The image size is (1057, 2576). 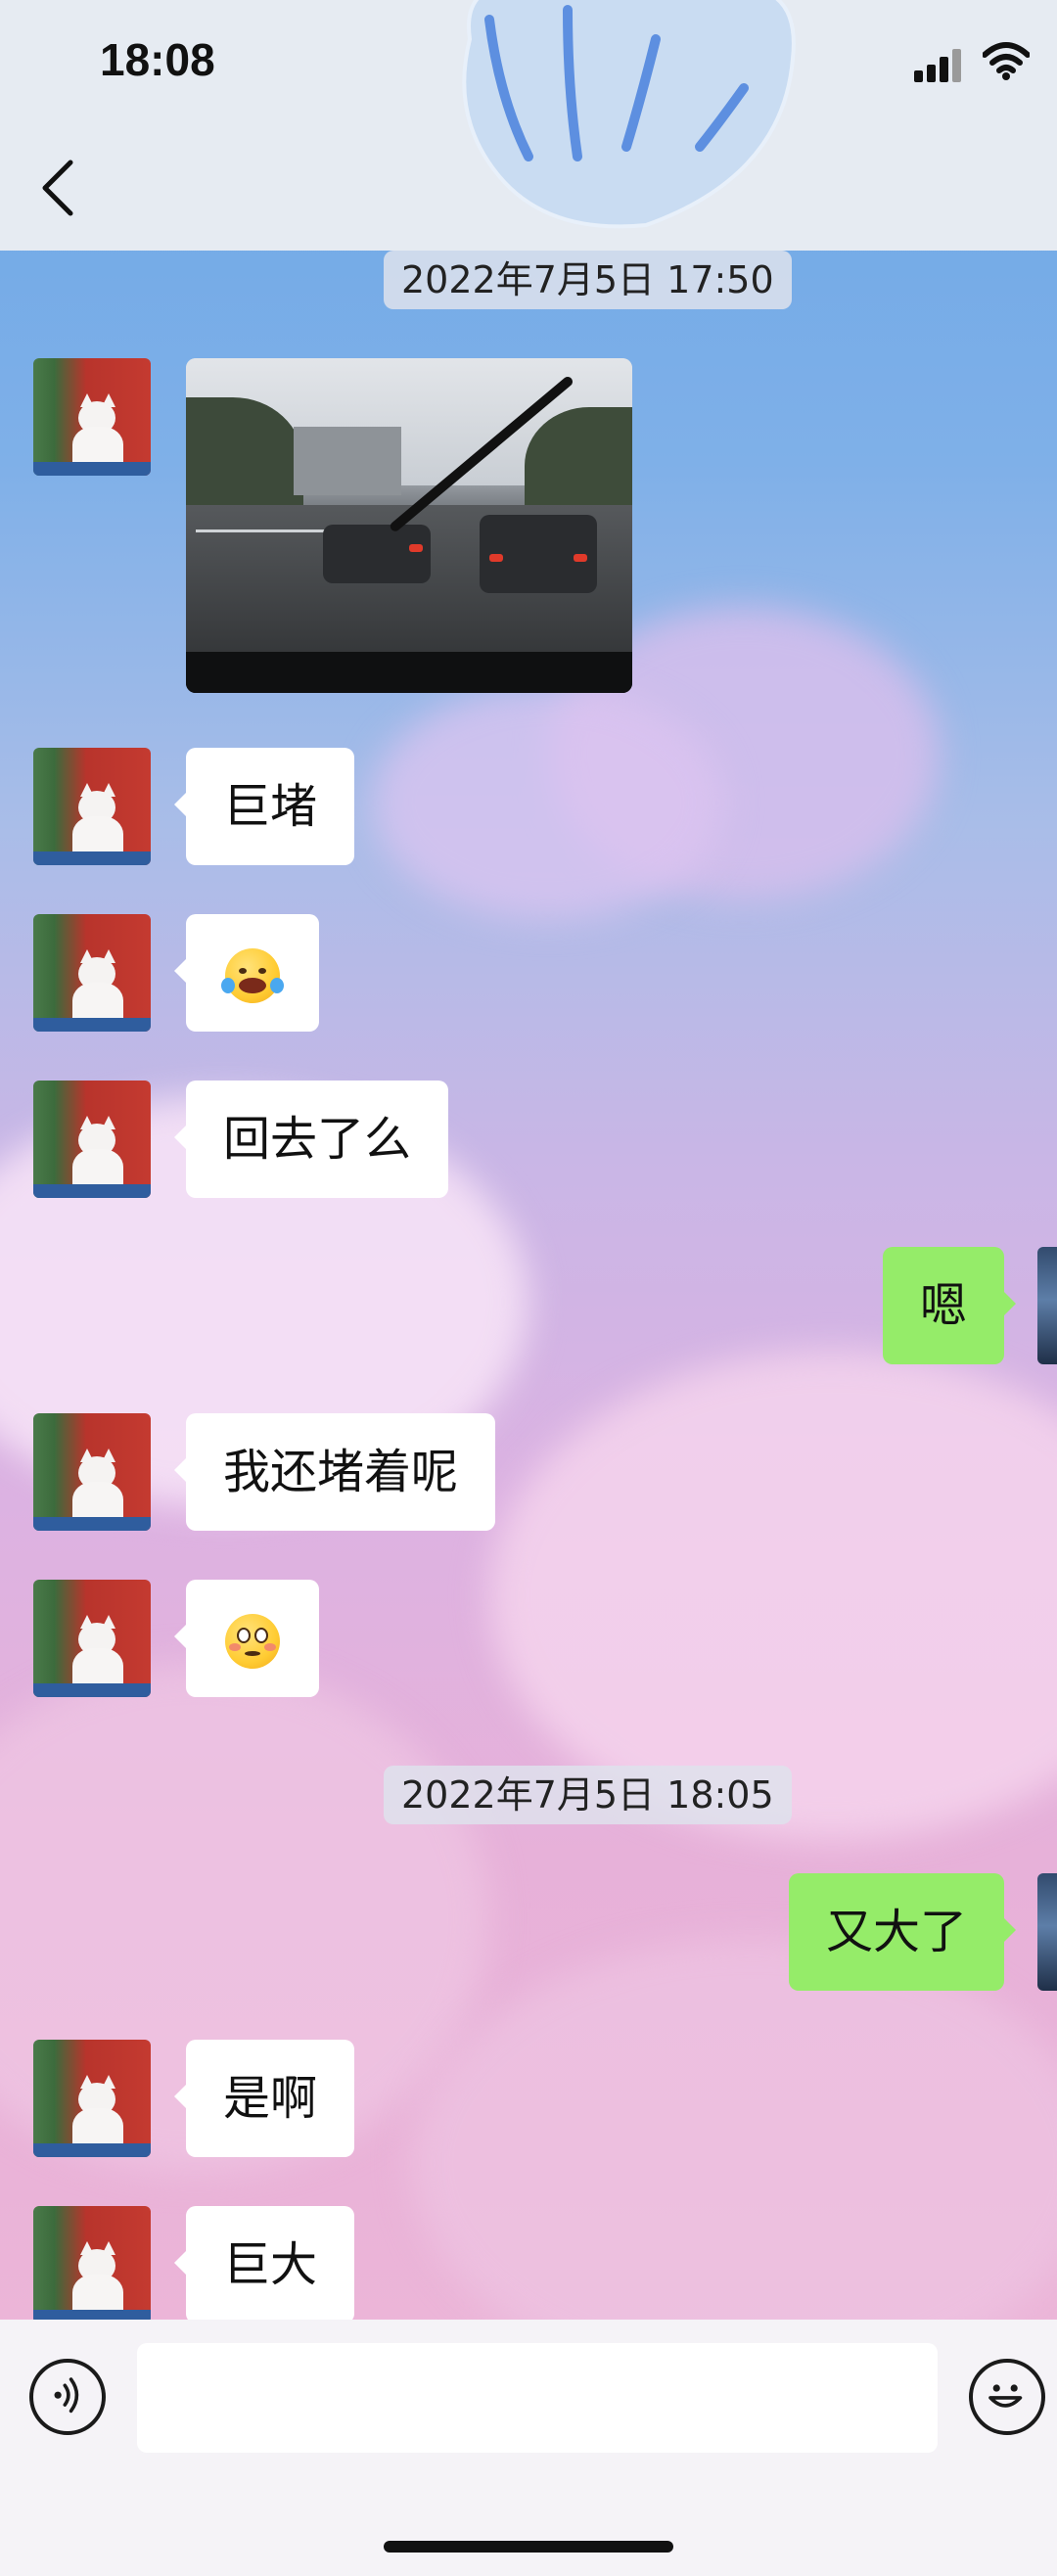 What do you see at coordinates (157, 59) in the screenshot?
I see `status-time: 18:08` at bounding box center [157, 59].